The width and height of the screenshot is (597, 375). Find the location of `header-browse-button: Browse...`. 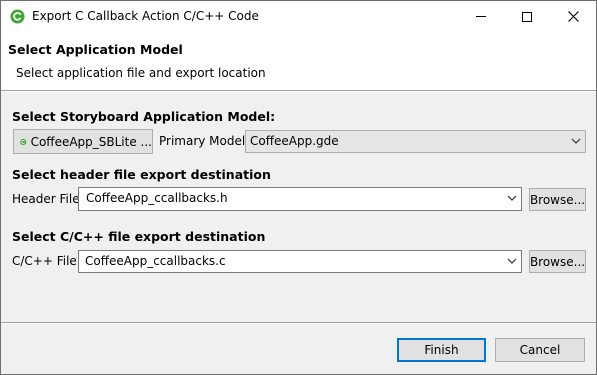

header-browse-button: Browse... is located at coordinates (557, 199).